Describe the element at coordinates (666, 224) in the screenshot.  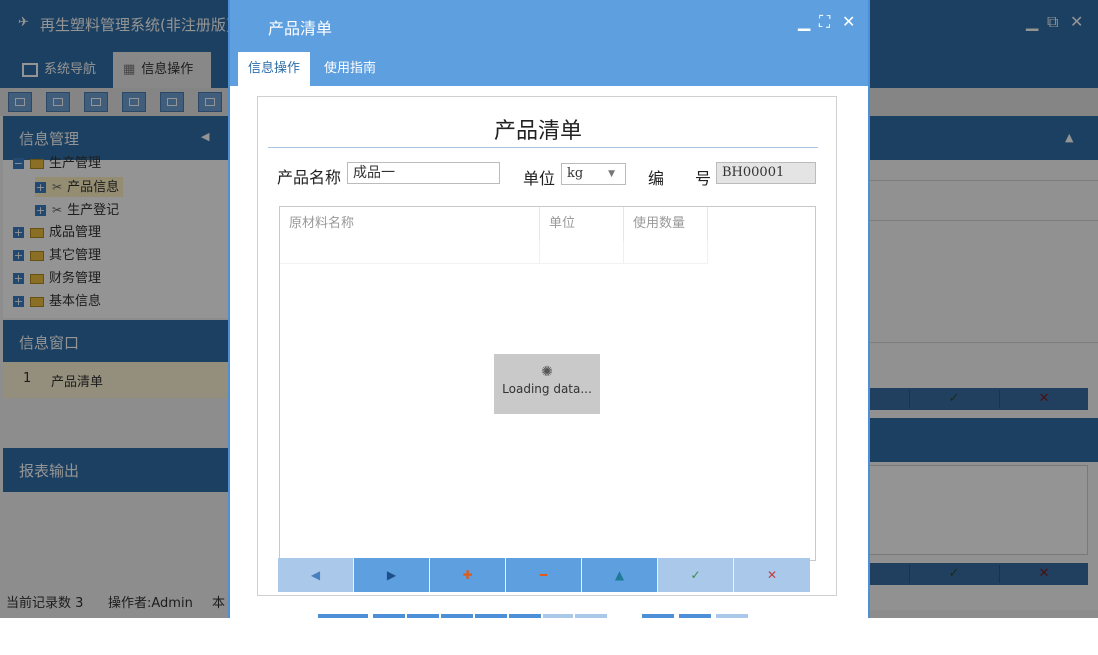
I see `column-header-quantity: 使用数量` at that location.